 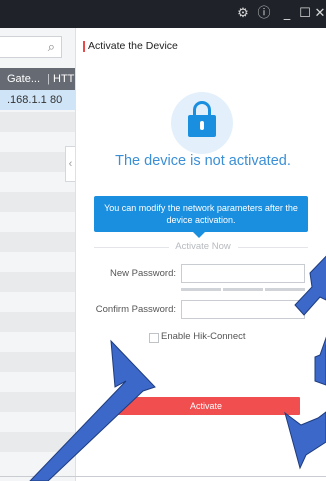 I want to click on search-icon: ⌕, so click(x=51, y=47).